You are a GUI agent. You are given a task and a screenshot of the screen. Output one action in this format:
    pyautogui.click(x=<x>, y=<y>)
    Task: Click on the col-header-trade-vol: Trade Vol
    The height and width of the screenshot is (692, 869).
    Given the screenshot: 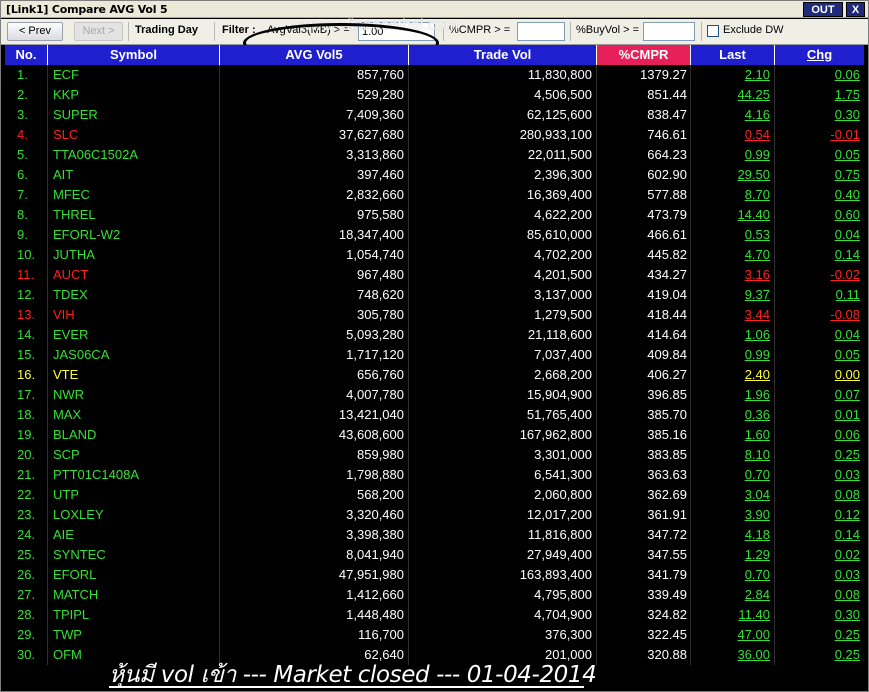 What is the action you would take?
    pyautogui.click(x=503, y=55)
    